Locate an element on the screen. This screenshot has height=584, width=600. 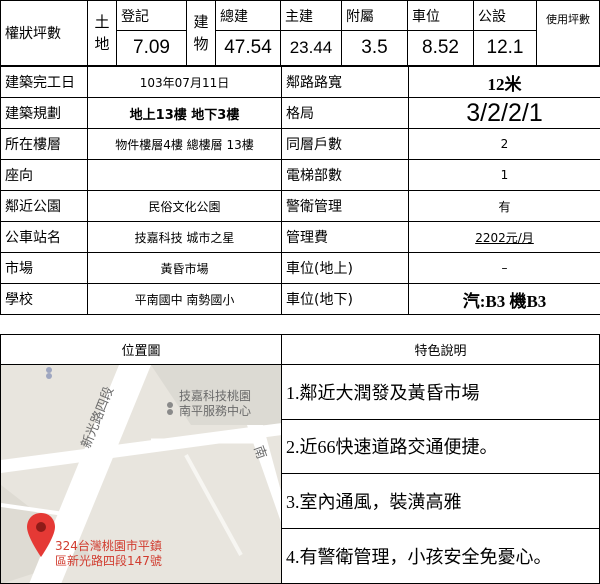
building-plan-label: 建築規劃 is located at coordinates (44, 113).